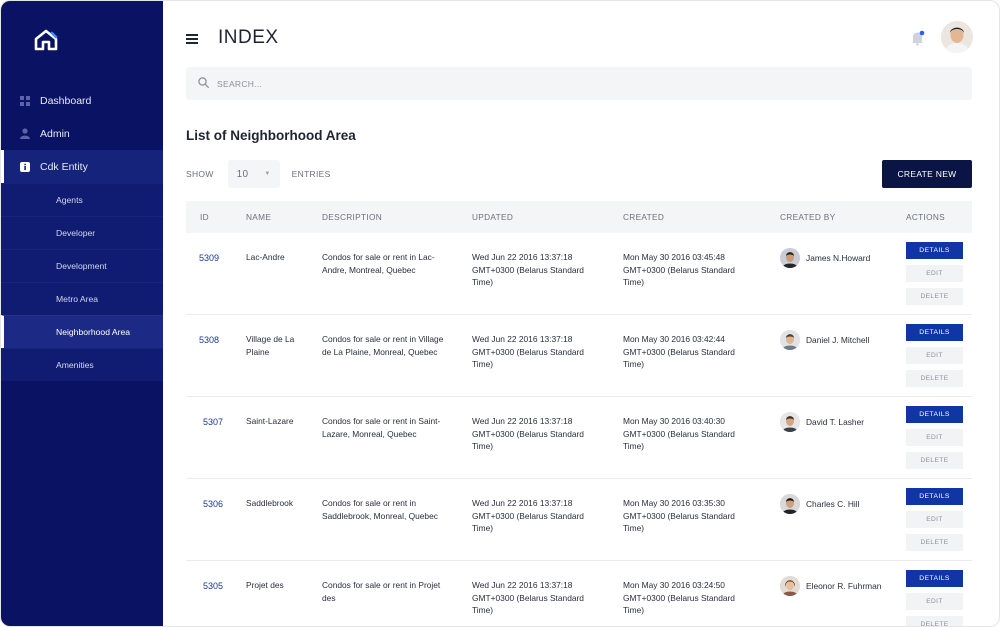  I want to click on sidebar-subitem-label: Neighborhood Area, so click(93, 332).